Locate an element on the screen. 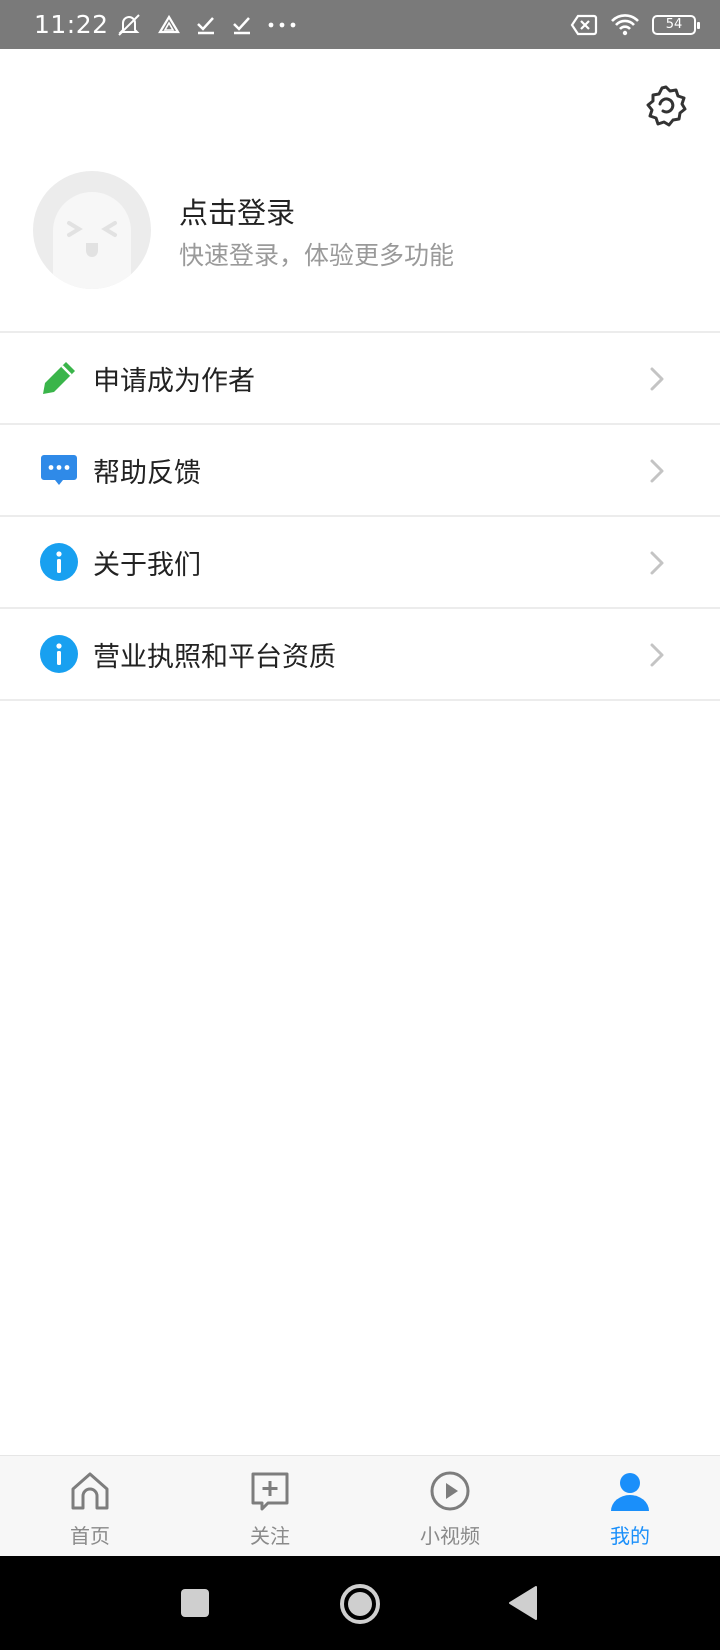  profile-section: 点击登录 快速登录，体验更多功能 is located at coordinates (360, 248).